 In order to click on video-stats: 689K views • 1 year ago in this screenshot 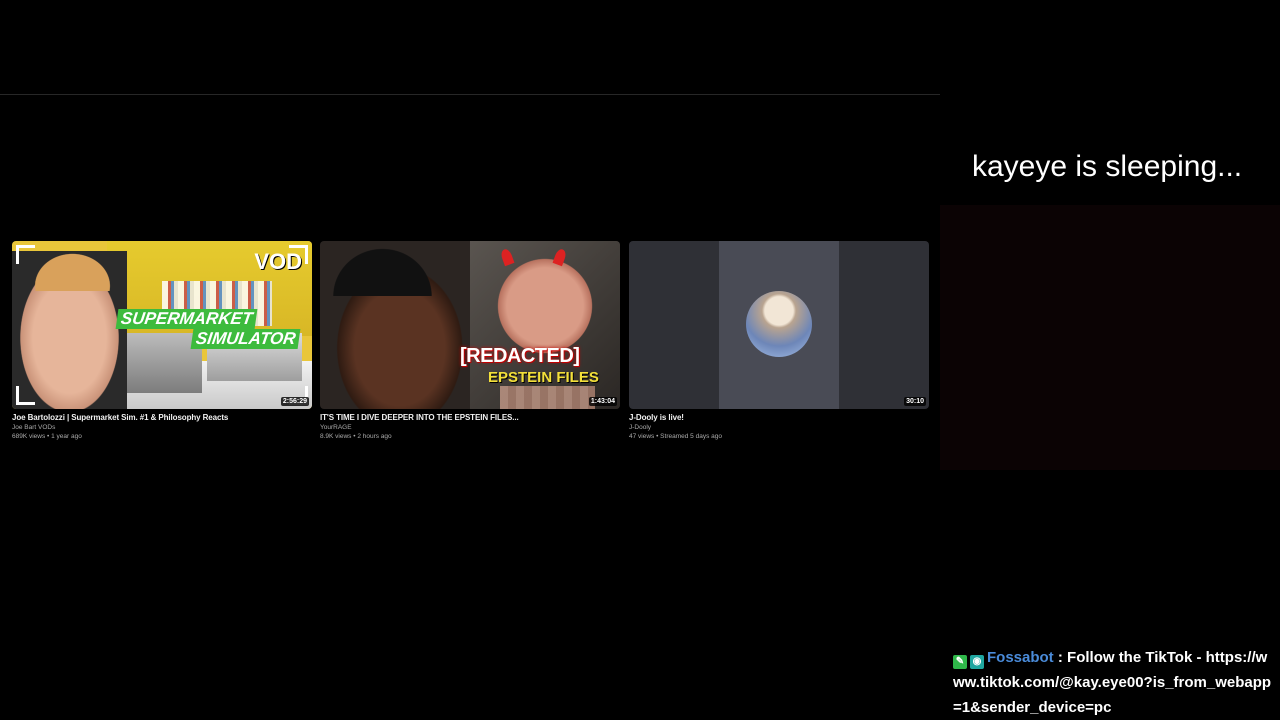, I will do `click(47, 436)`.